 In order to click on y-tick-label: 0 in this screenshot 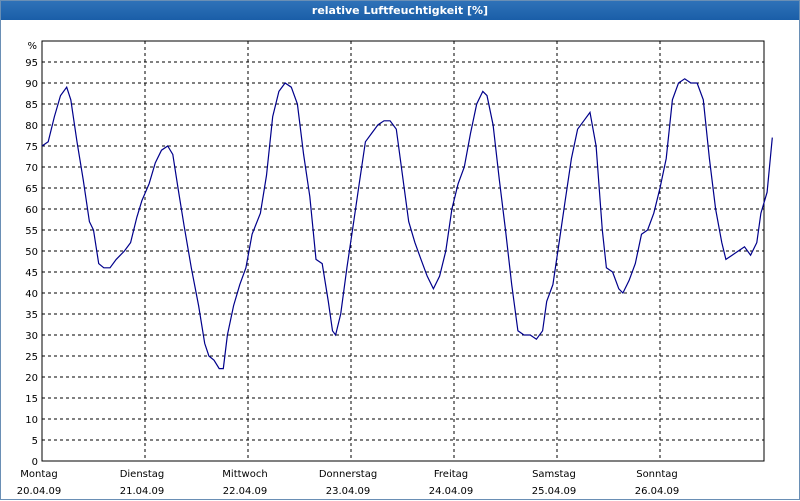, I will do `click(35, 462)`.